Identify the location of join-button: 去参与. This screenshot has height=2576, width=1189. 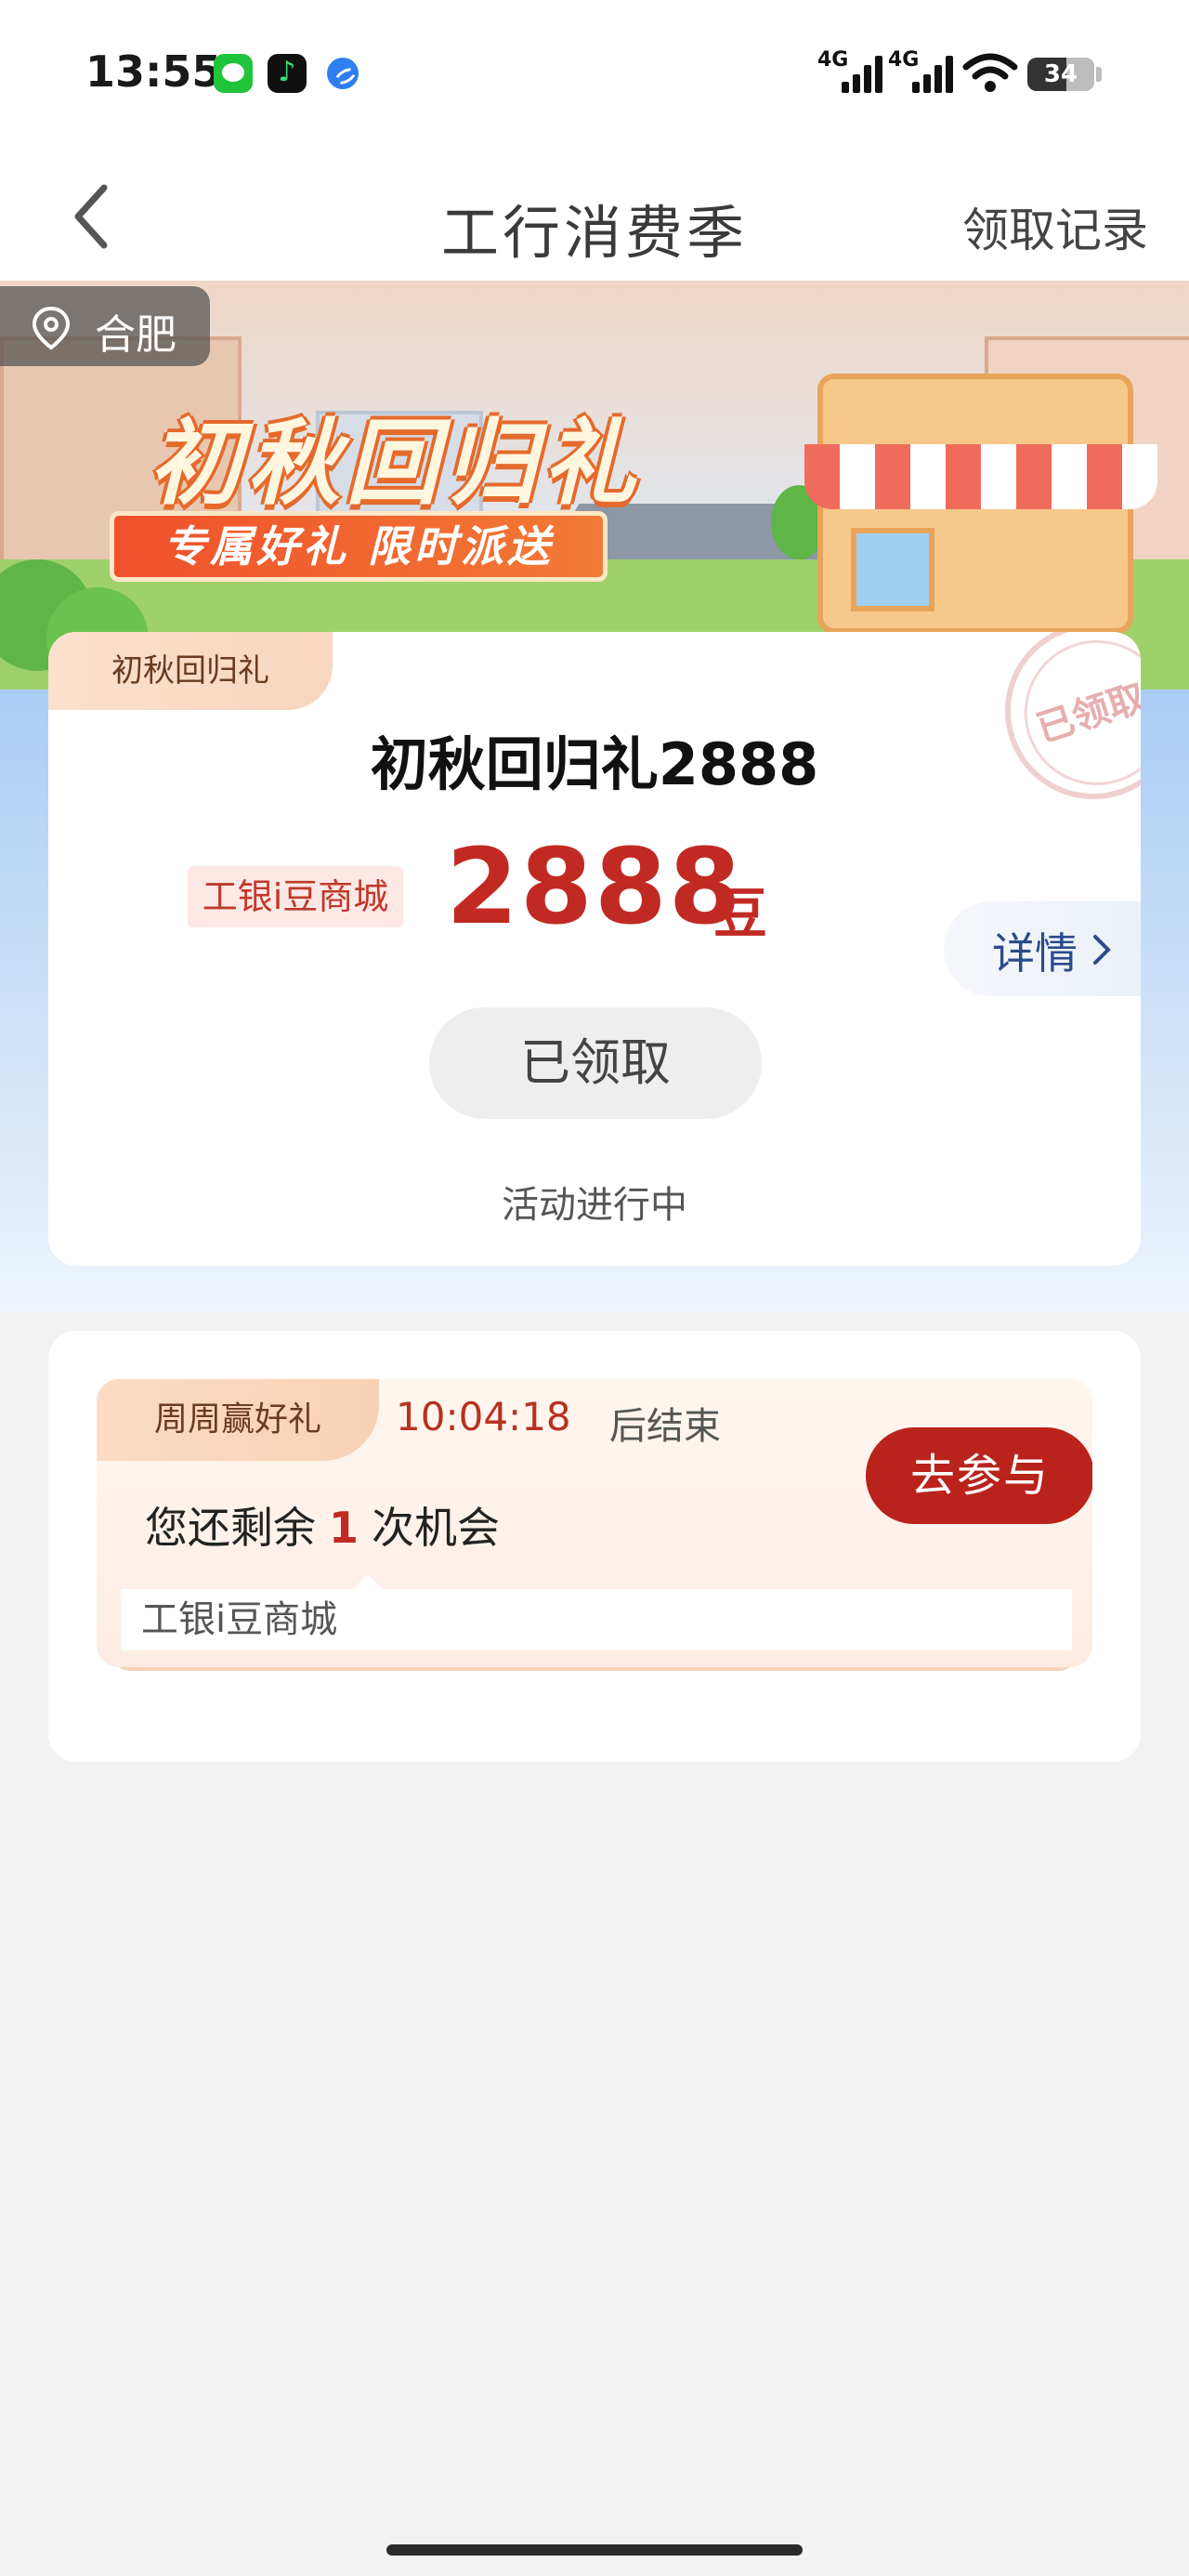
(979, 1475).